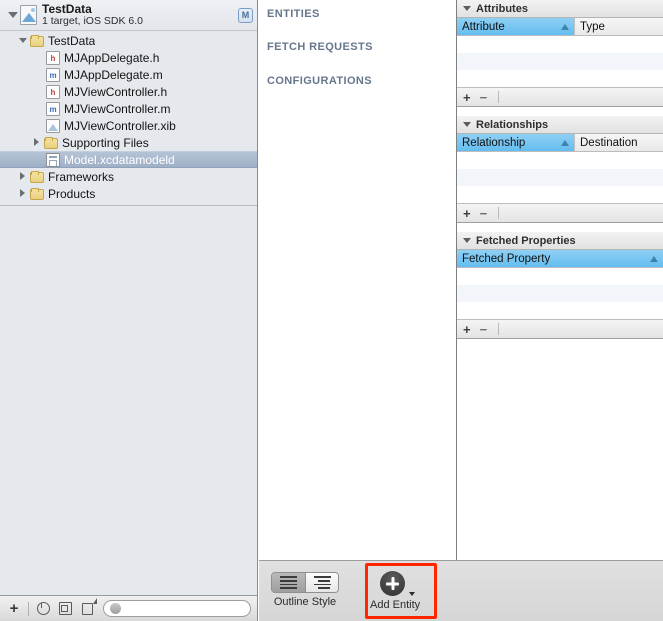 This screenshot has width=663, height=621. I want to click on attributes-column-header: Attribute Type, so click(560, 27).